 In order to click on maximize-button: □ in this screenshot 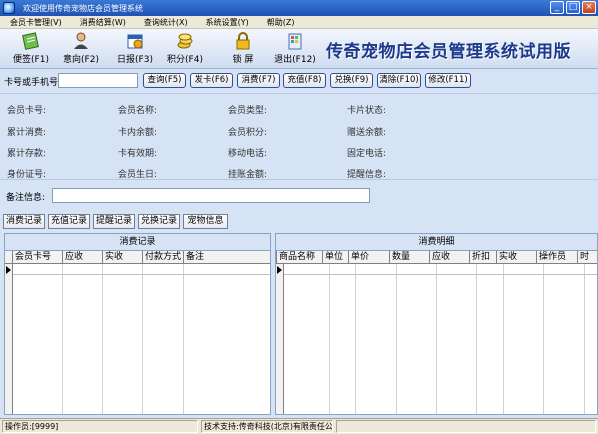, I will do `click(573, 7)`.